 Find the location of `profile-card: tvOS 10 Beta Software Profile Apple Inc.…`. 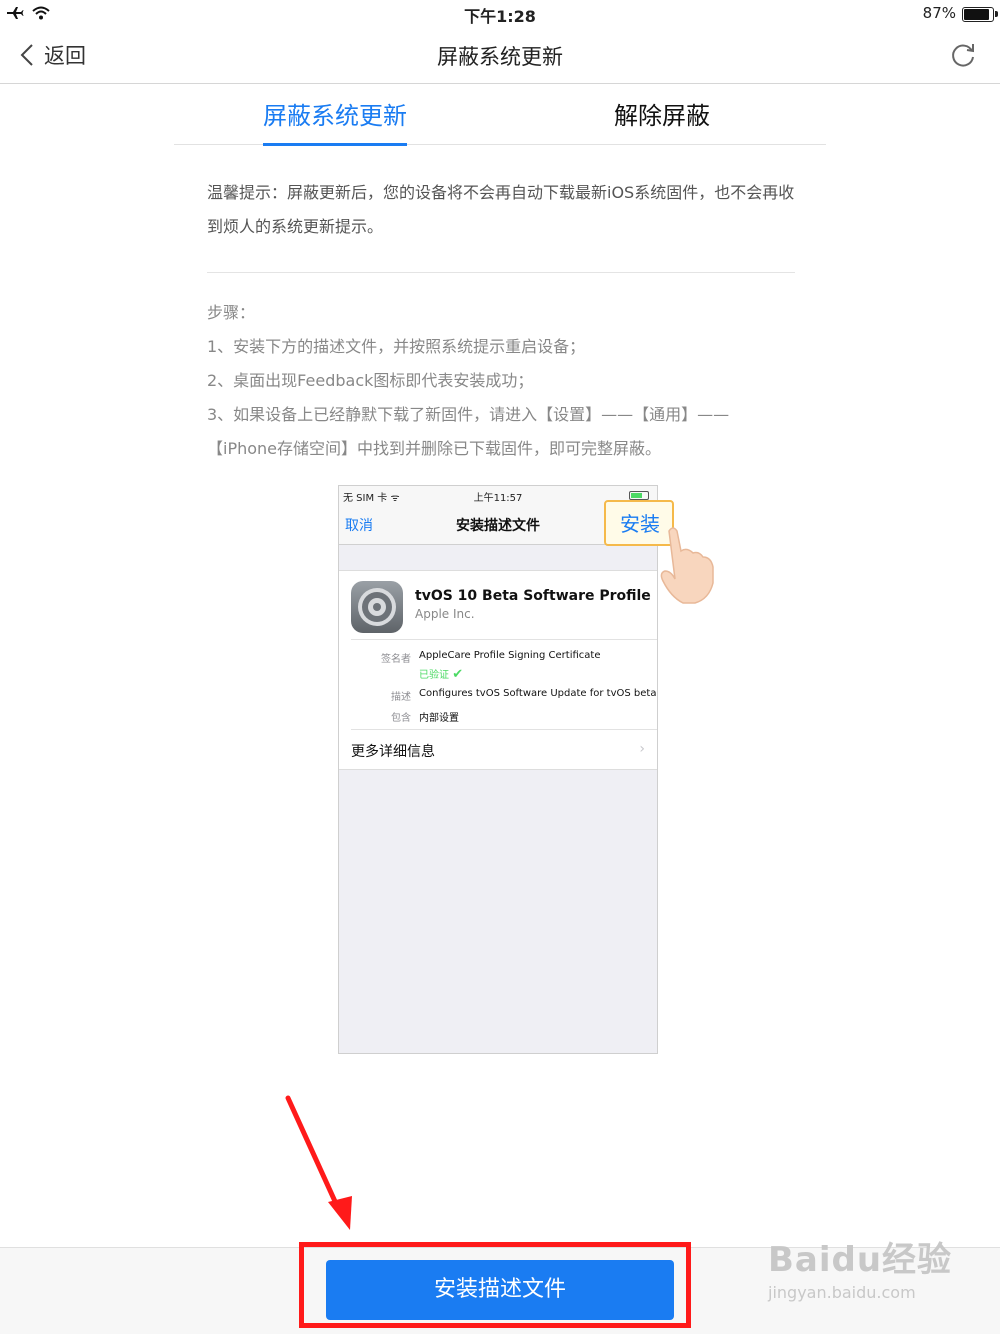

profile-card: tvOS 10 Beta Software Profile Apple Inc.… is located at coordinates (498, 670).